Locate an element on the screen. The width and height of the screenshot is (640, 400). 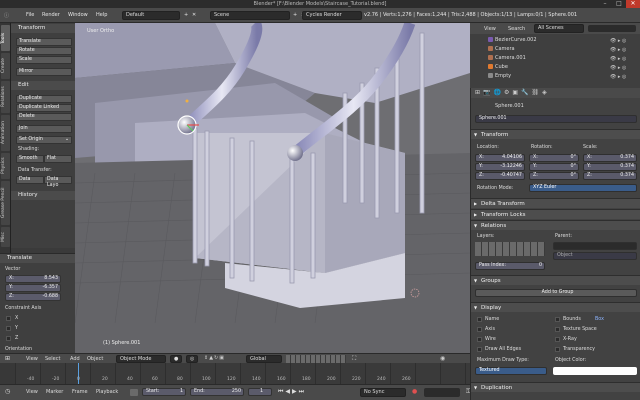
location-z-field: Z: -0.40747 is located at coordinates (500, 176).